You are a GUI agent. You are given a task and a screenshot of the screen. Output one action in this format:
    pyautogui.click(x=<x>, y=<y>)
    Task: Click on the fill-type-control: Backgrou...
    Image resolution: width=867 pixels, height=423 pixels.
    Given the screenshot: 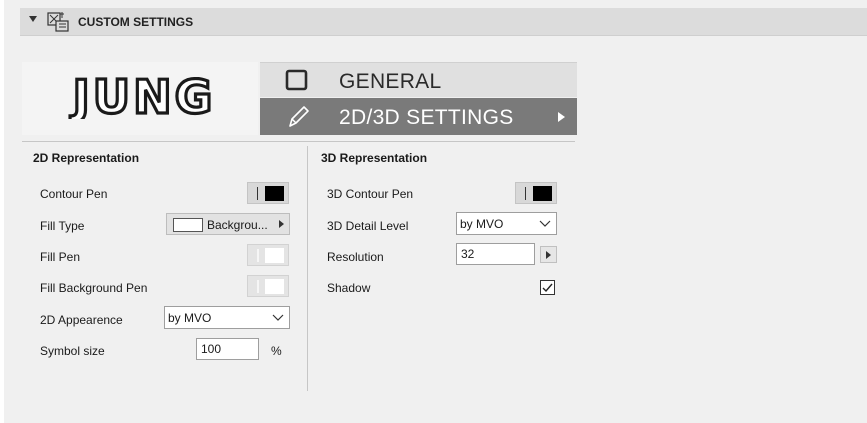 What is the action you would take?
    pyautogui.click(x=228, y=224)
    